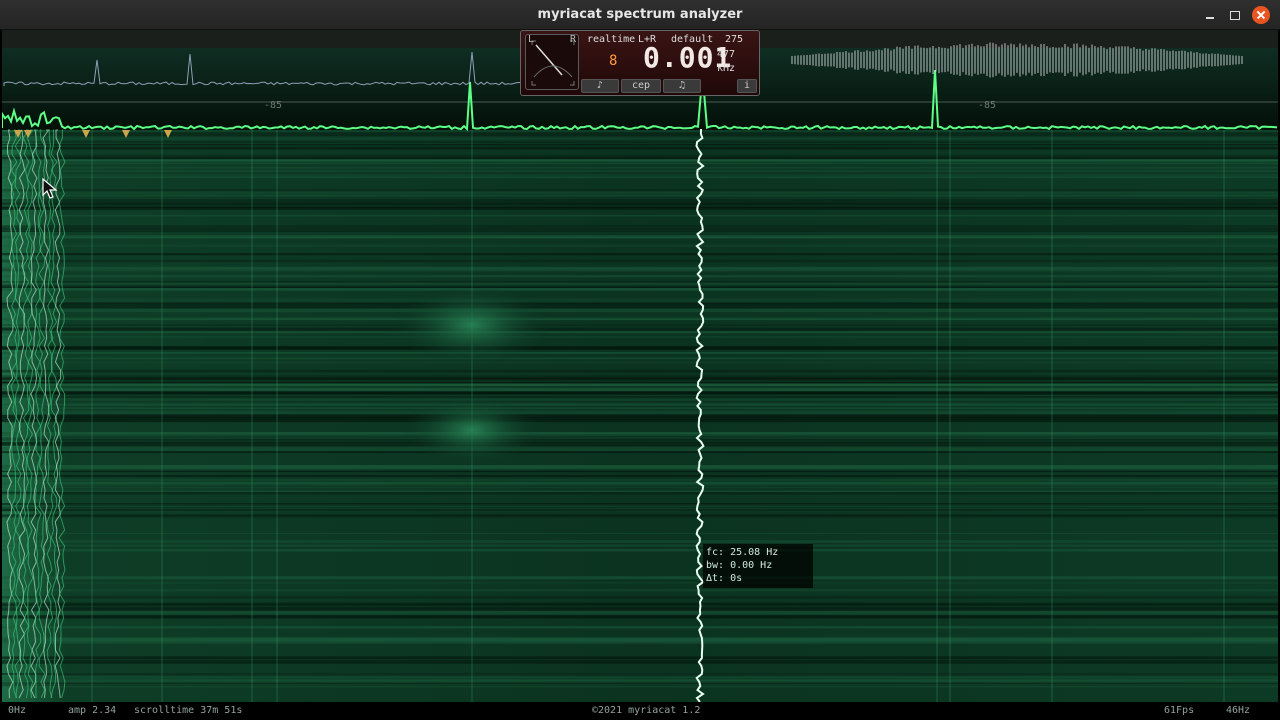 The height and width of the screenshot is (720, 1280). I want to click on copyright-label: ©2021 myriacat 1.2, so click(646, 710).